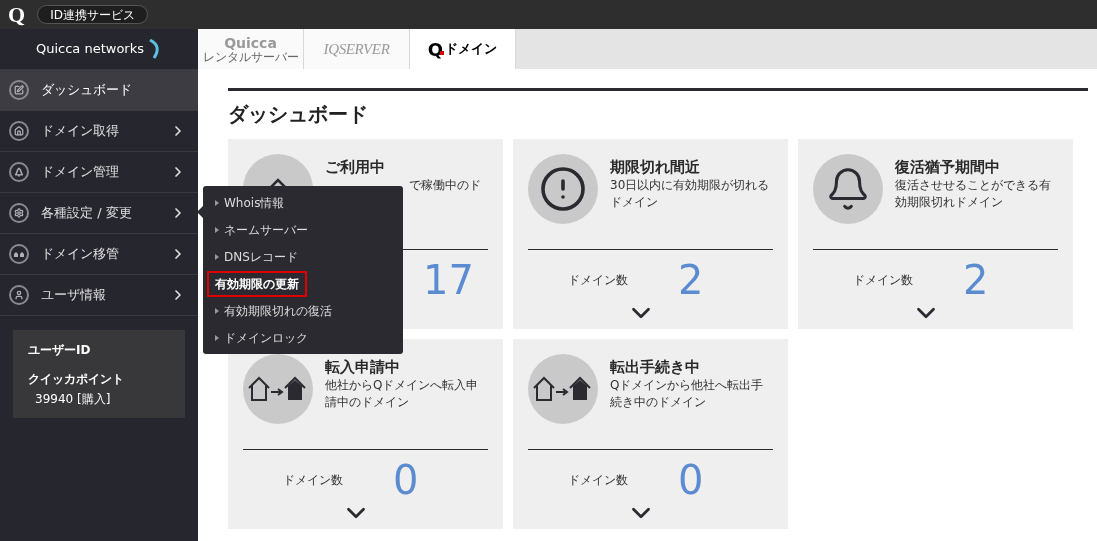  What do you see at coordinates (257, 283) in the screenshot?
I see `submenu-item: 有効期限の更新` at bounding box center [257, 283].